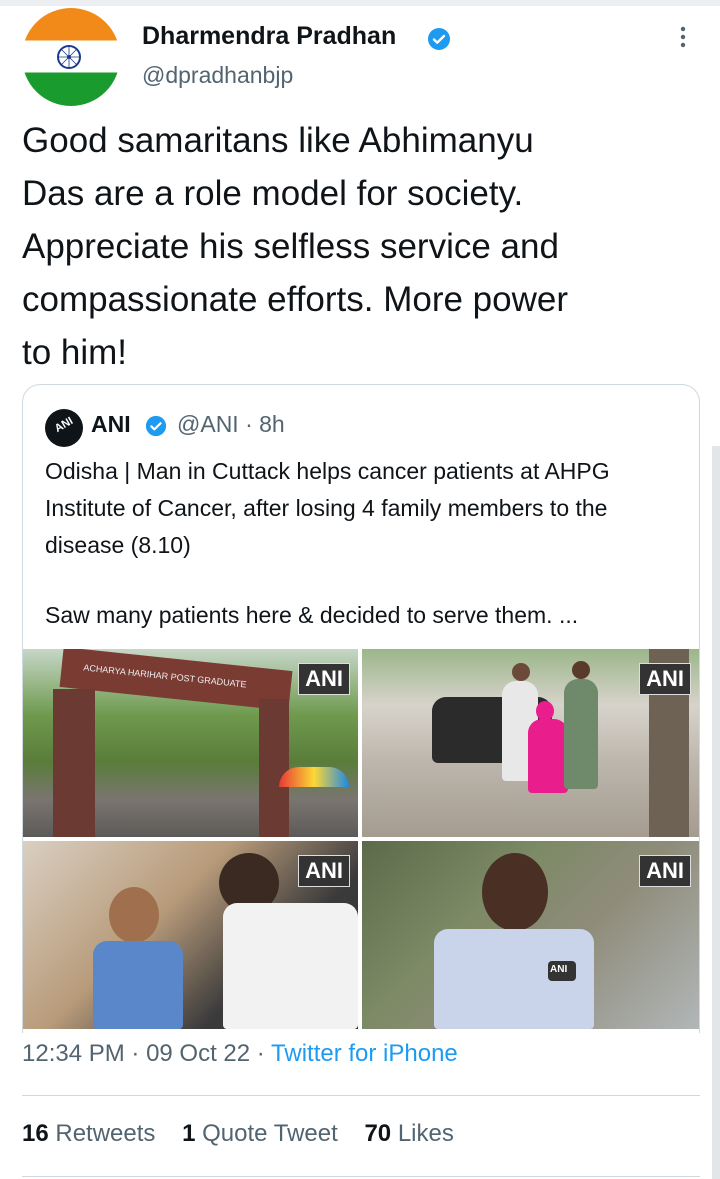  I want to click on quoted-author-name: ANI, so click(111, 424).